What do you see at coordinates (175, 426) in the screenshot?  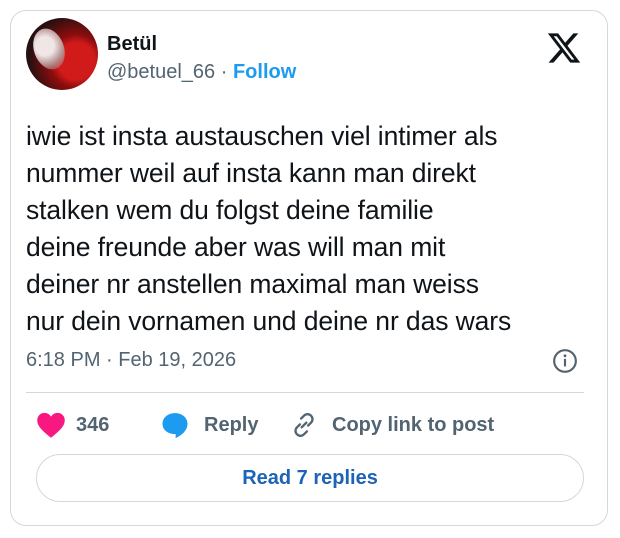 I see `speech-bubble-icon` at bounding box center [175, 426].